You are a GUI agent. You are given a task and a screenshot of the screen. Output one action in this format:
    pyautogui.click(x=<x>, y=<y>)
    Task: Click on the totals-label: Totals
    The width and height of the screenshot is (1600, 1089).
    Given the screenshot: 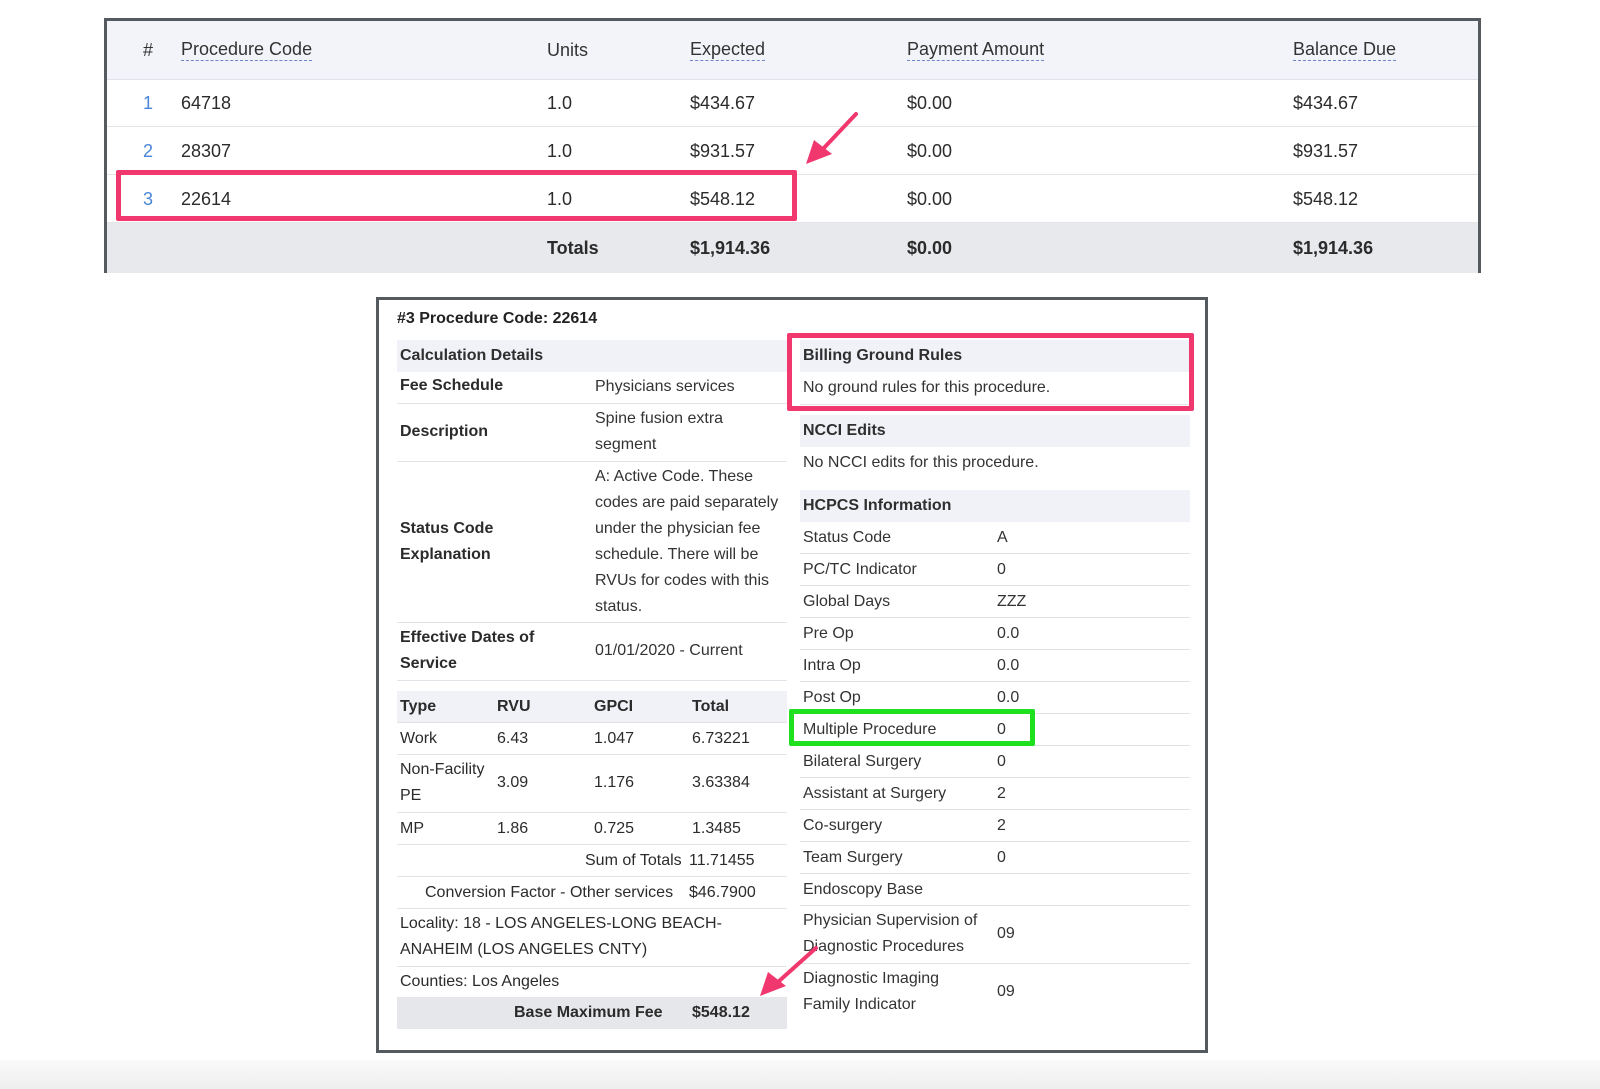 What is the action you would take?
    pyautogui.click(x=573, y=247)
    